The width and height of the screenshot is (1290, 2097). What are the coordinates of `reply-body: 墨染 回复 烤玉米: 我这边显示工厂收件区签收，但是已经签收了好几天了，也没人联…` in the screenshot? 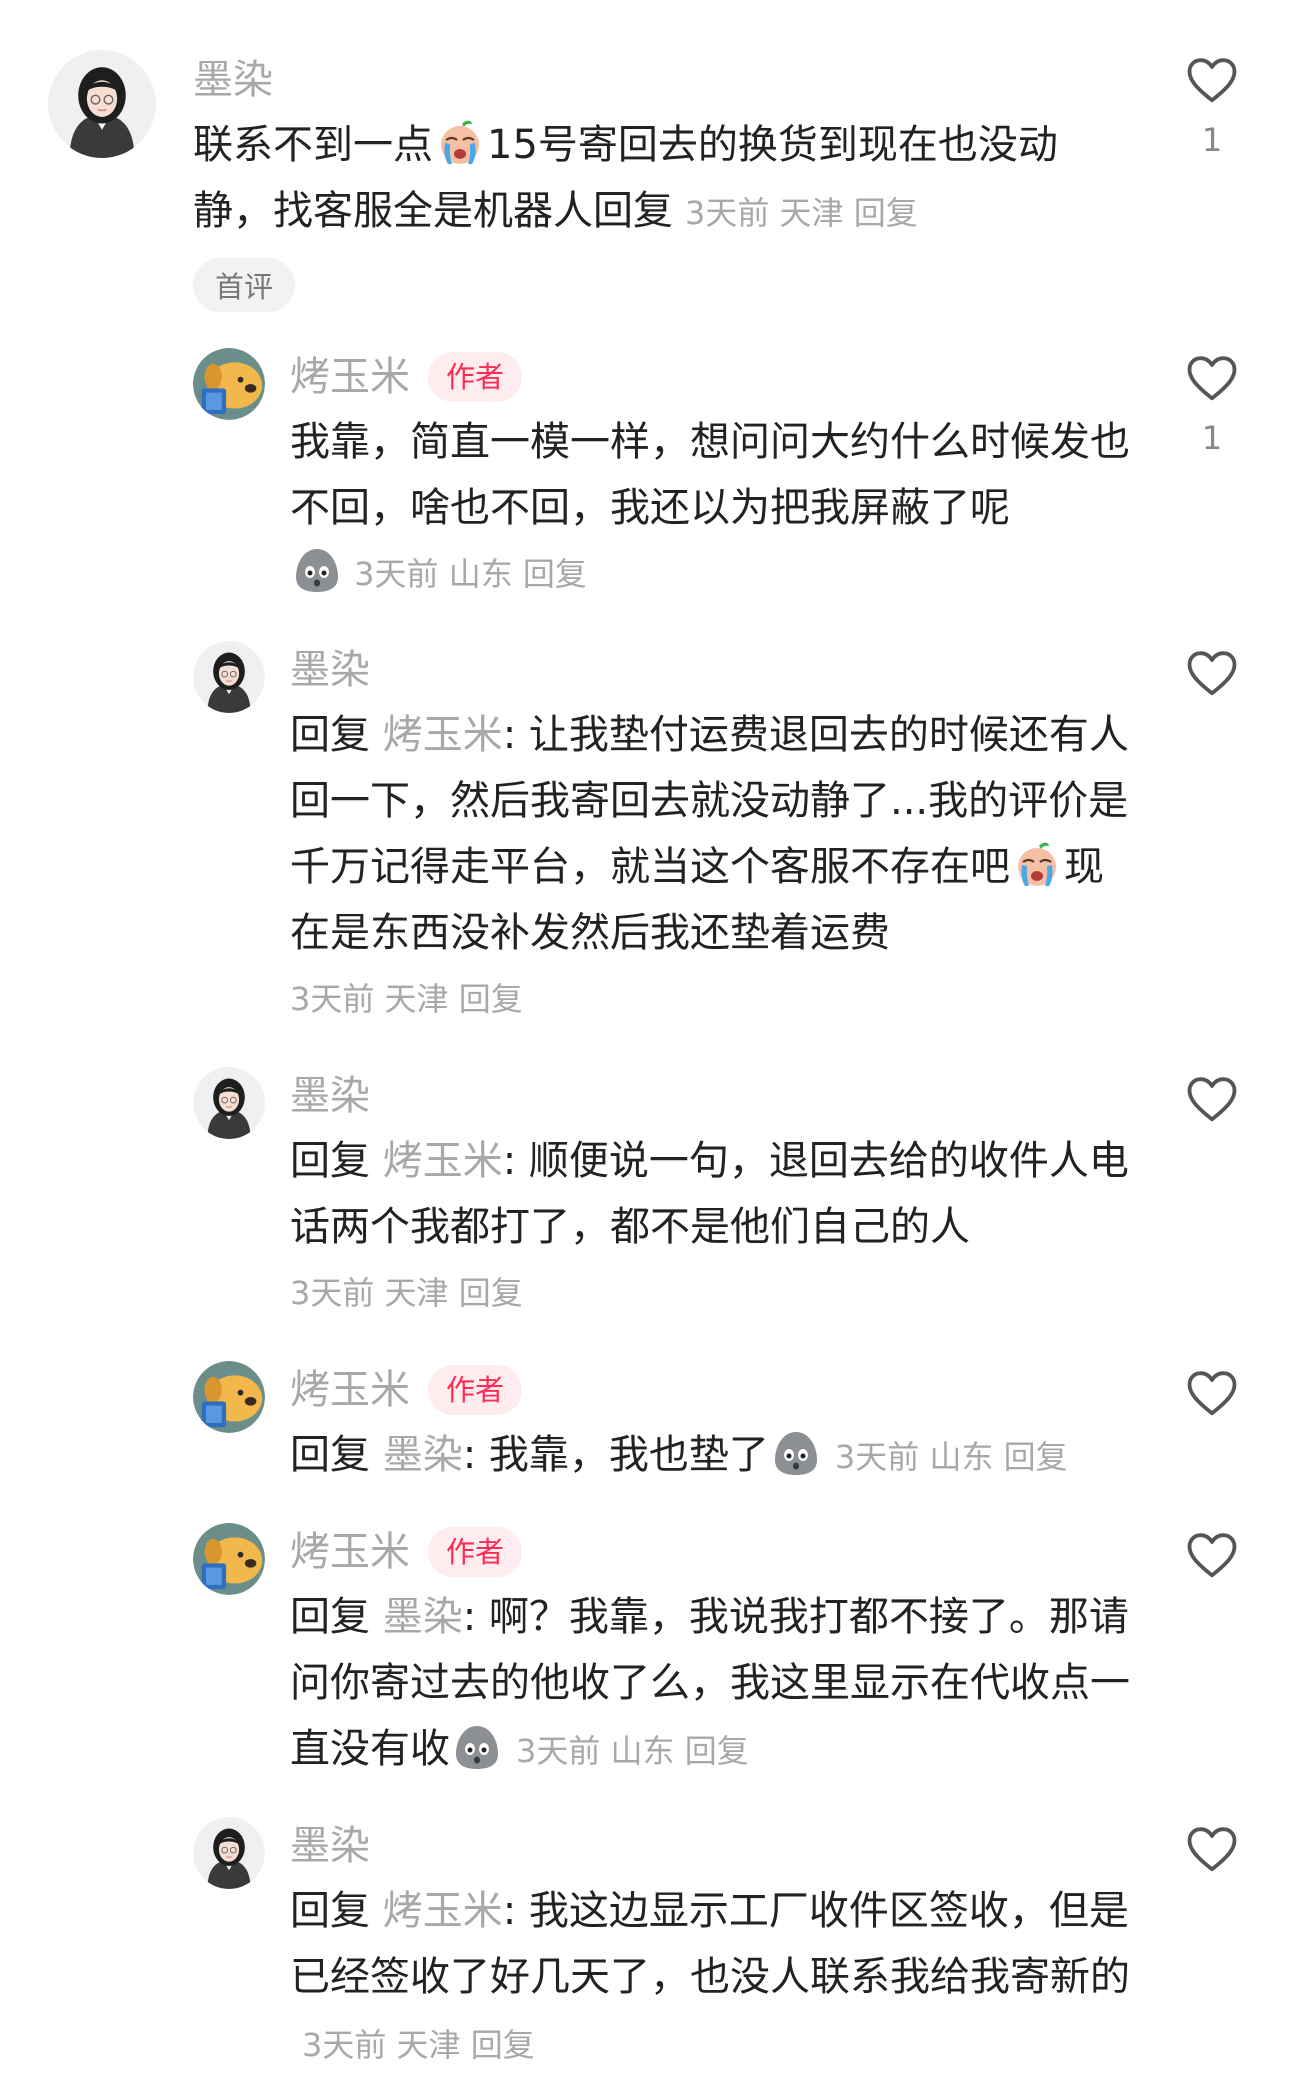 It's located at (710, 1946).